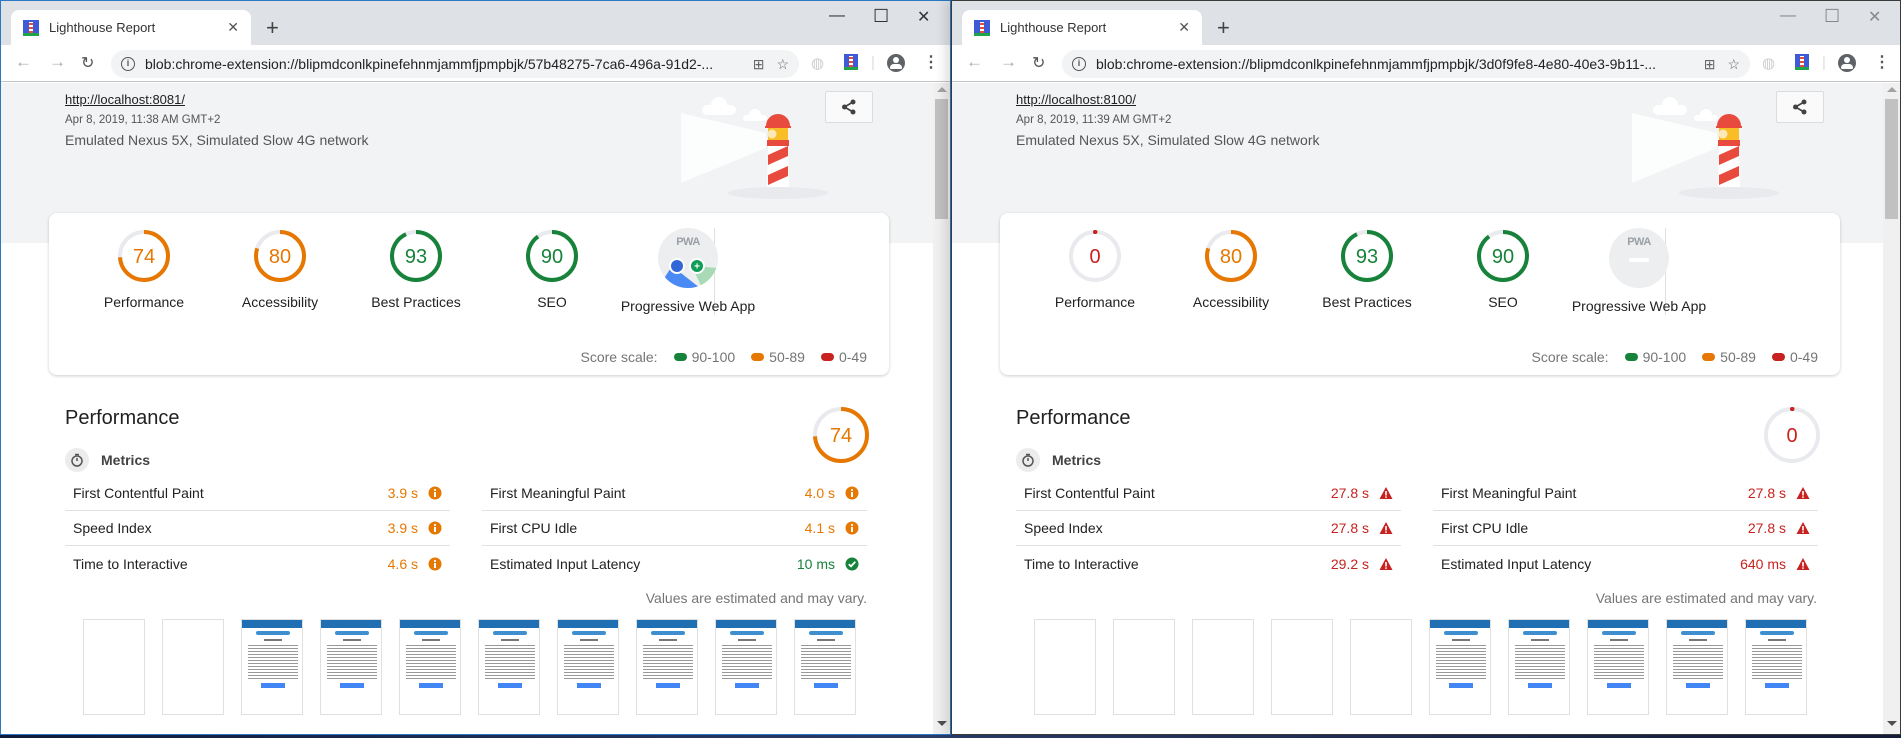 The width and height of the screenshot is (1901, 738). I want to click on score-scale-pass: 90-100, so click(713, 357).